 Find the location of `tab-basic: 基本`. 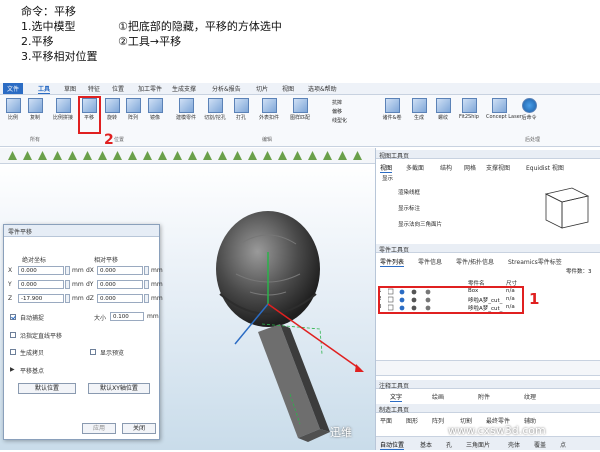

tab-basic: 基本 is located at coordinates (426, 444).